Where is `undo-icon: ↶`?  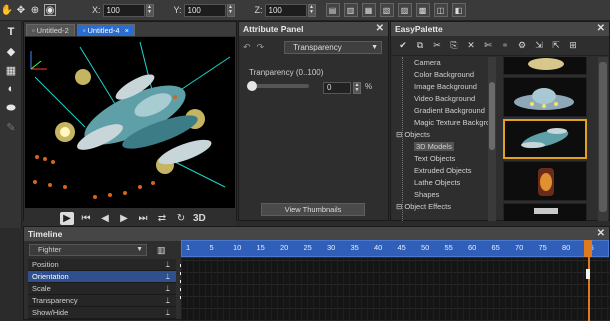 undo-icon: ↶ is located at coordinates (247, 47).